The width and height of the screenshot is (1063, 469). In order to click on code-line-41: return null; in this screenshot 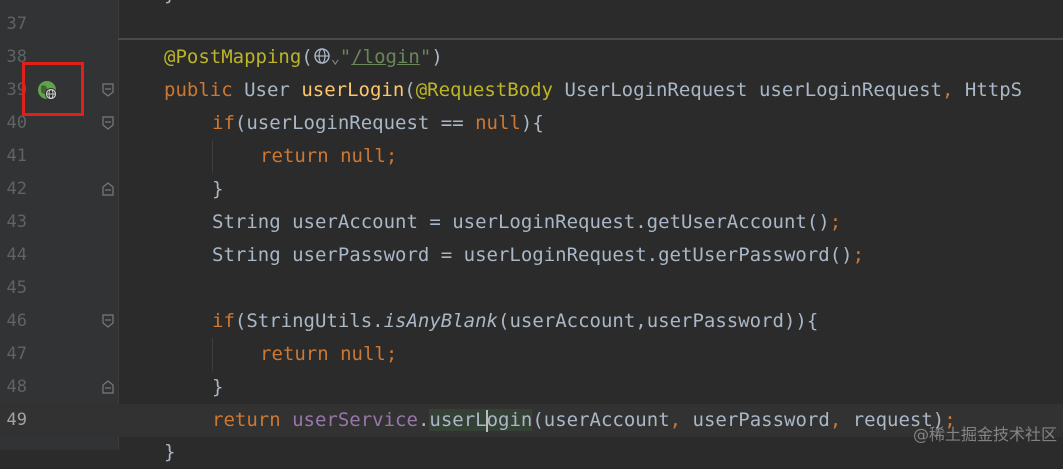, I will do `click(328, 156)`.